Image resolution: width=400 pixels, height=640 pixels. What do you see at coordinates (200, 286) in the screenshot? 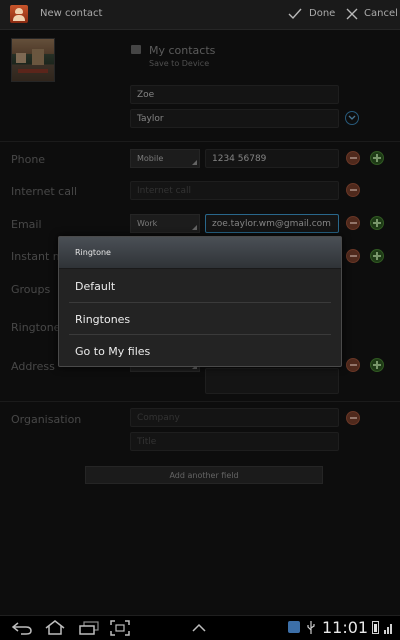
I see `ringtone-option-default: Default` at bounding box center [200, 286].